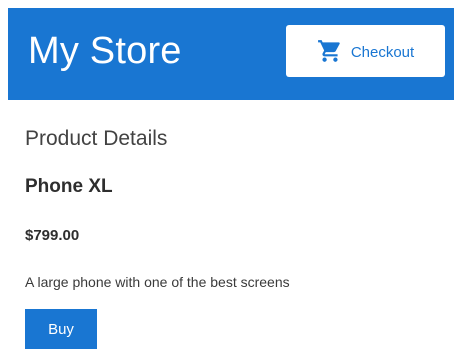 Image resolution: width=454 pixels, height=363 pixels. I want to click on product-name: Phone XL, so click(69, 186).